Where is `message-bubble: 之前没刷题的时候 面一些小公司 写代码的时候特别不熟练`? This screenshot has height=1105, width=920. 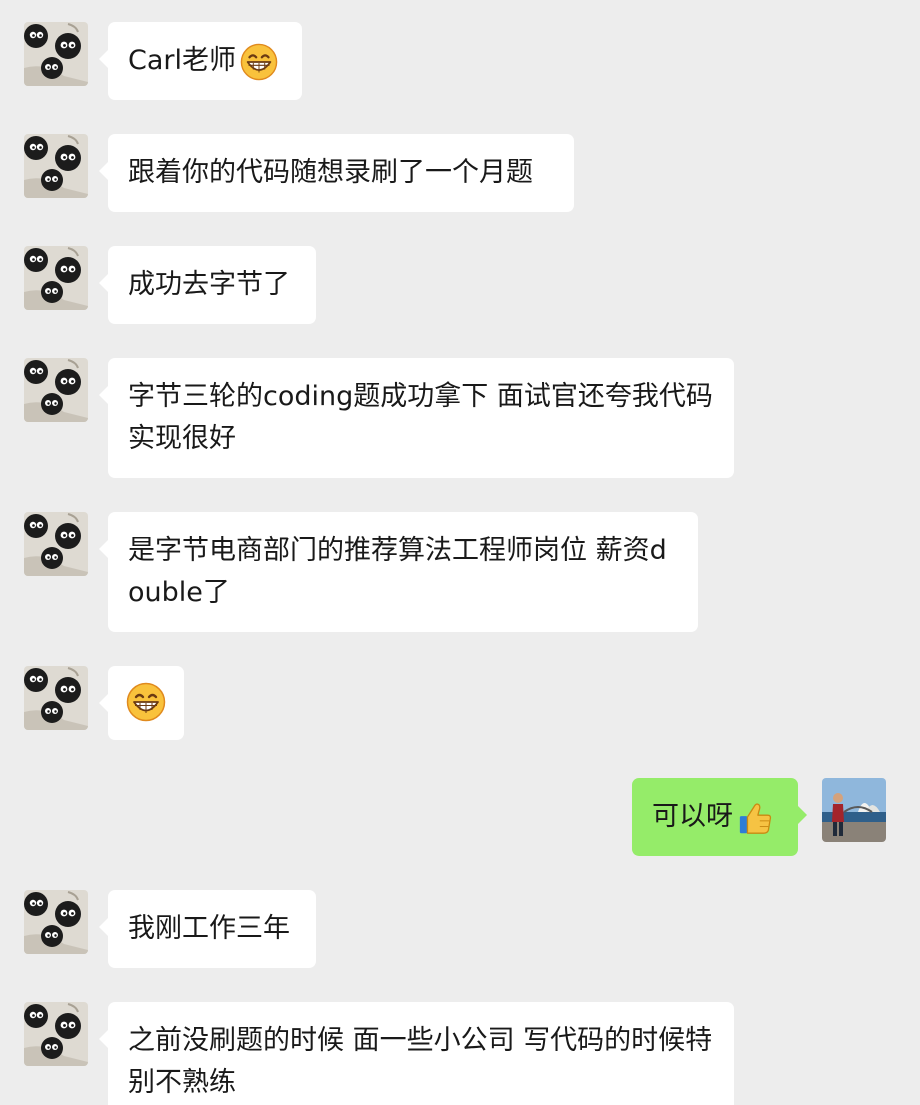
message-bubble: 之前没刷题的时候 面一些小公司 写代码的时候特别不熟练 is located at coordinates (416, 1053).